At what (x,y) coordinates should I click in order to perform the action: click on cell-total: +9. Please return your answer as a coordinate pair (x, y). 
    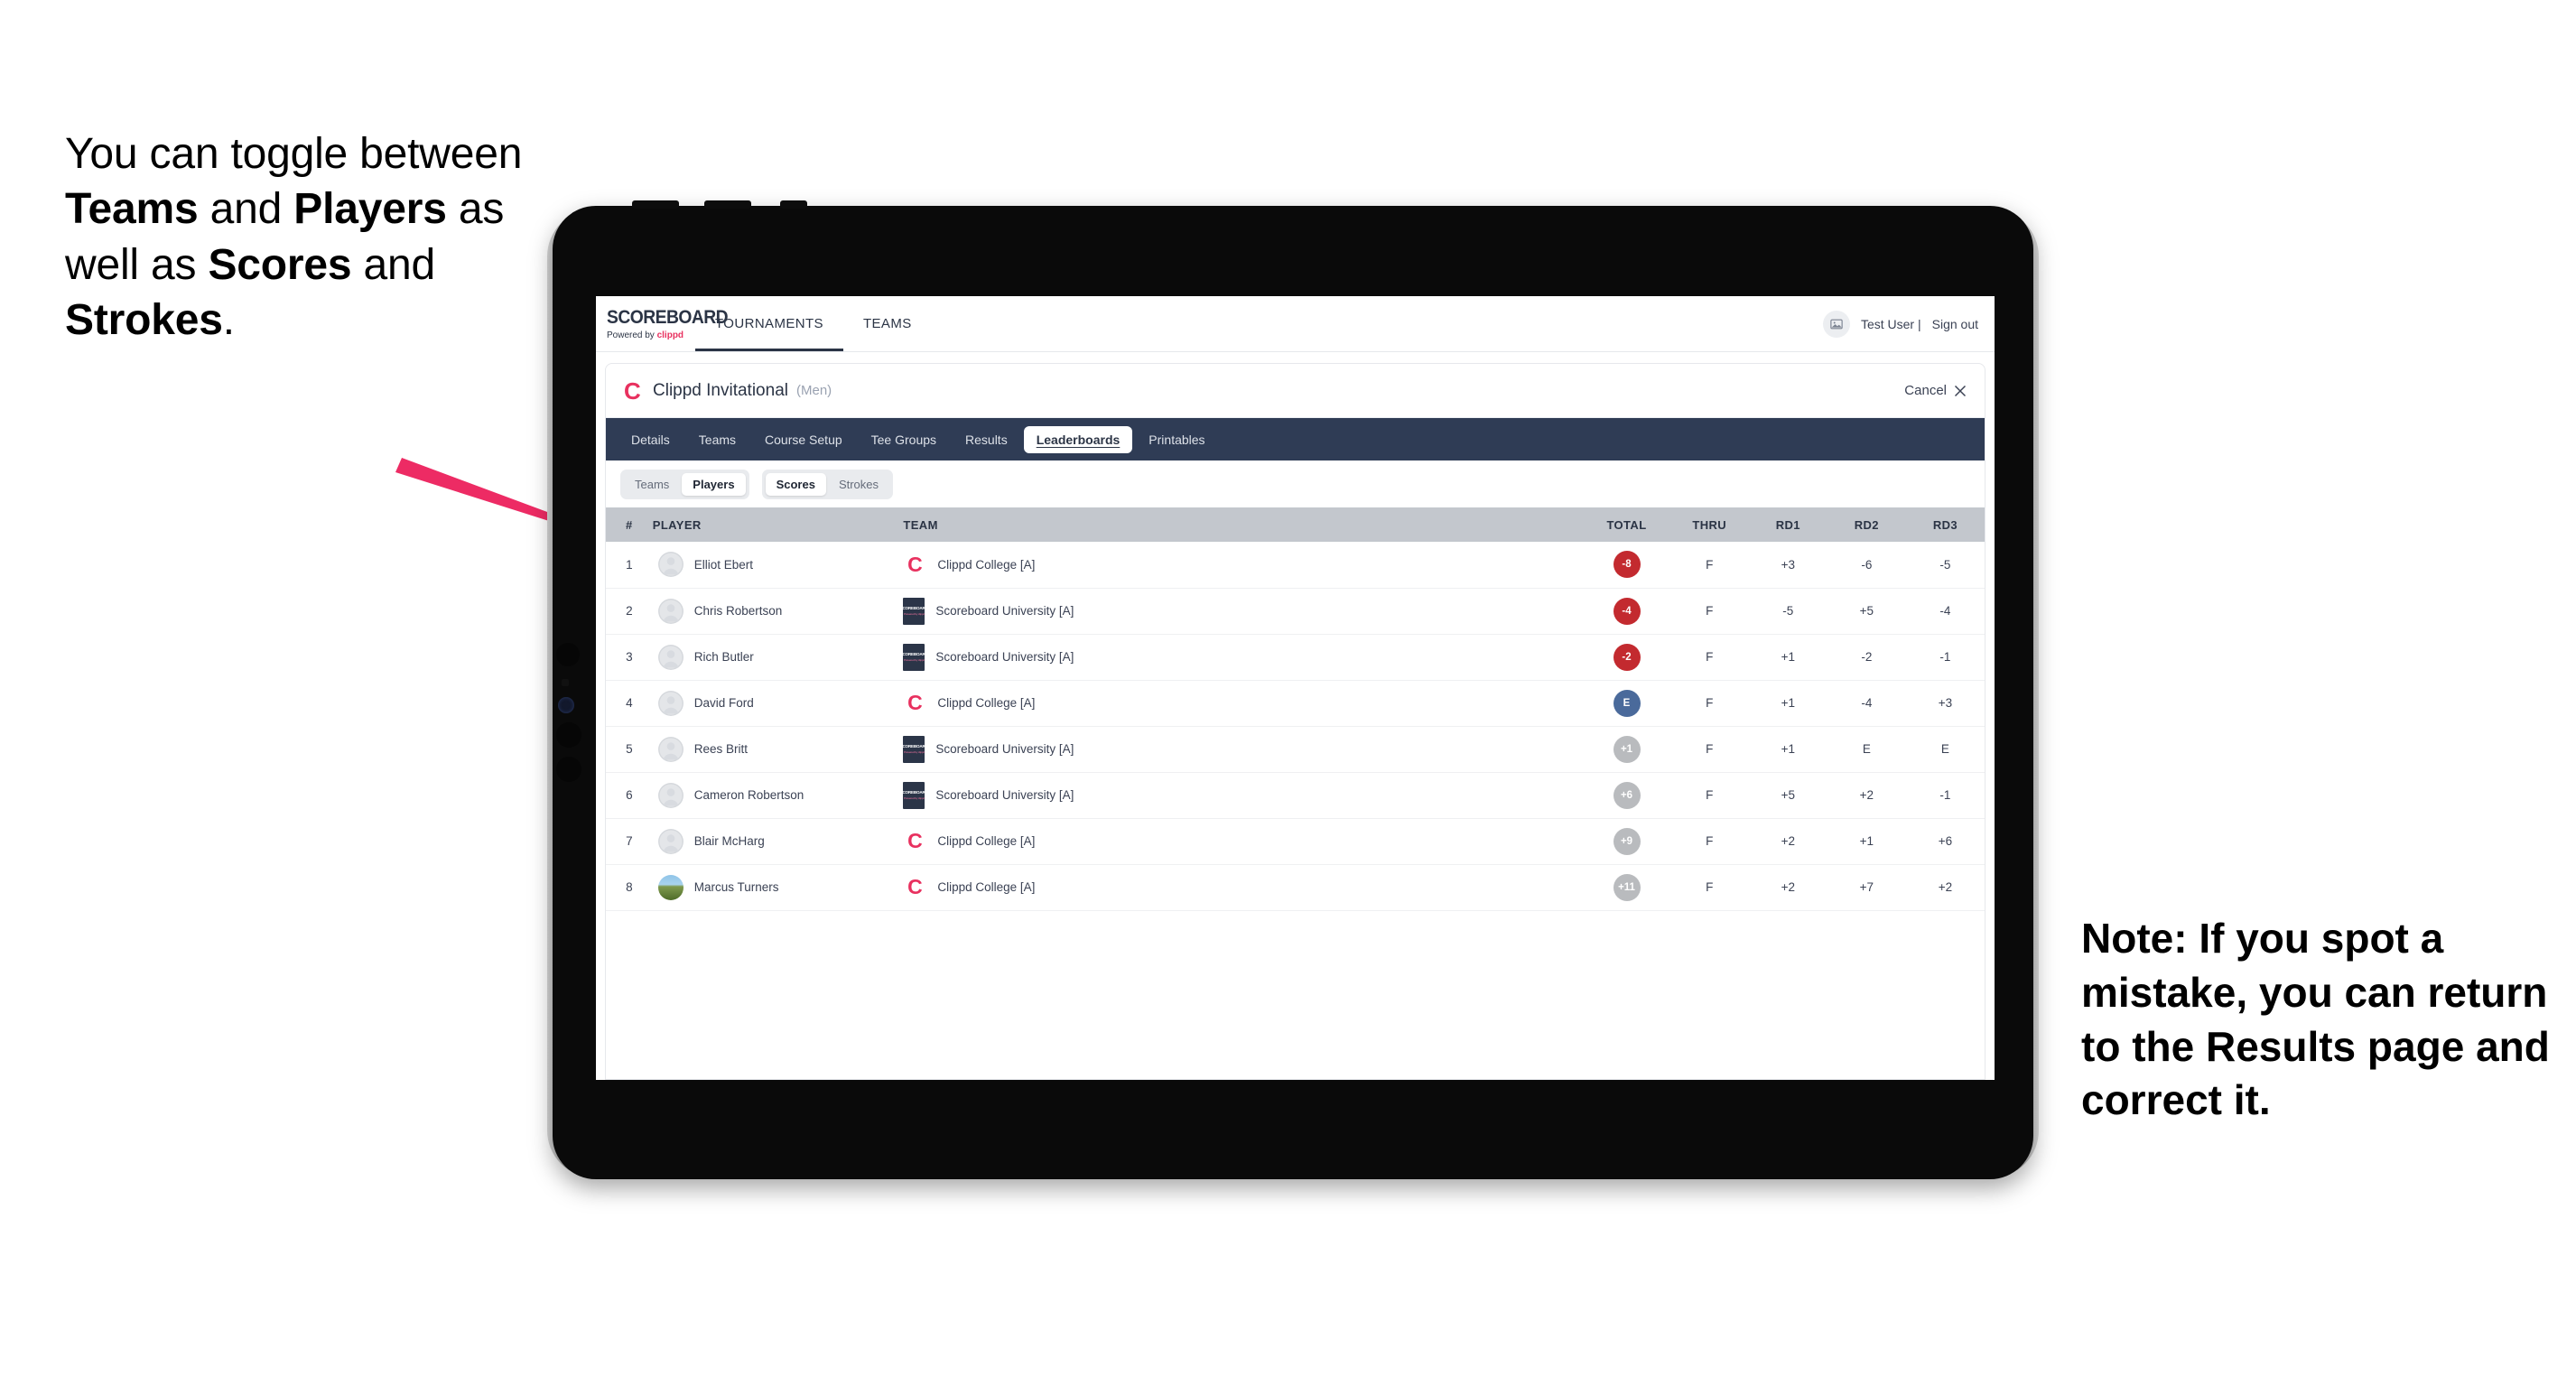
    Looking at the image, I should click on (1626, 841).